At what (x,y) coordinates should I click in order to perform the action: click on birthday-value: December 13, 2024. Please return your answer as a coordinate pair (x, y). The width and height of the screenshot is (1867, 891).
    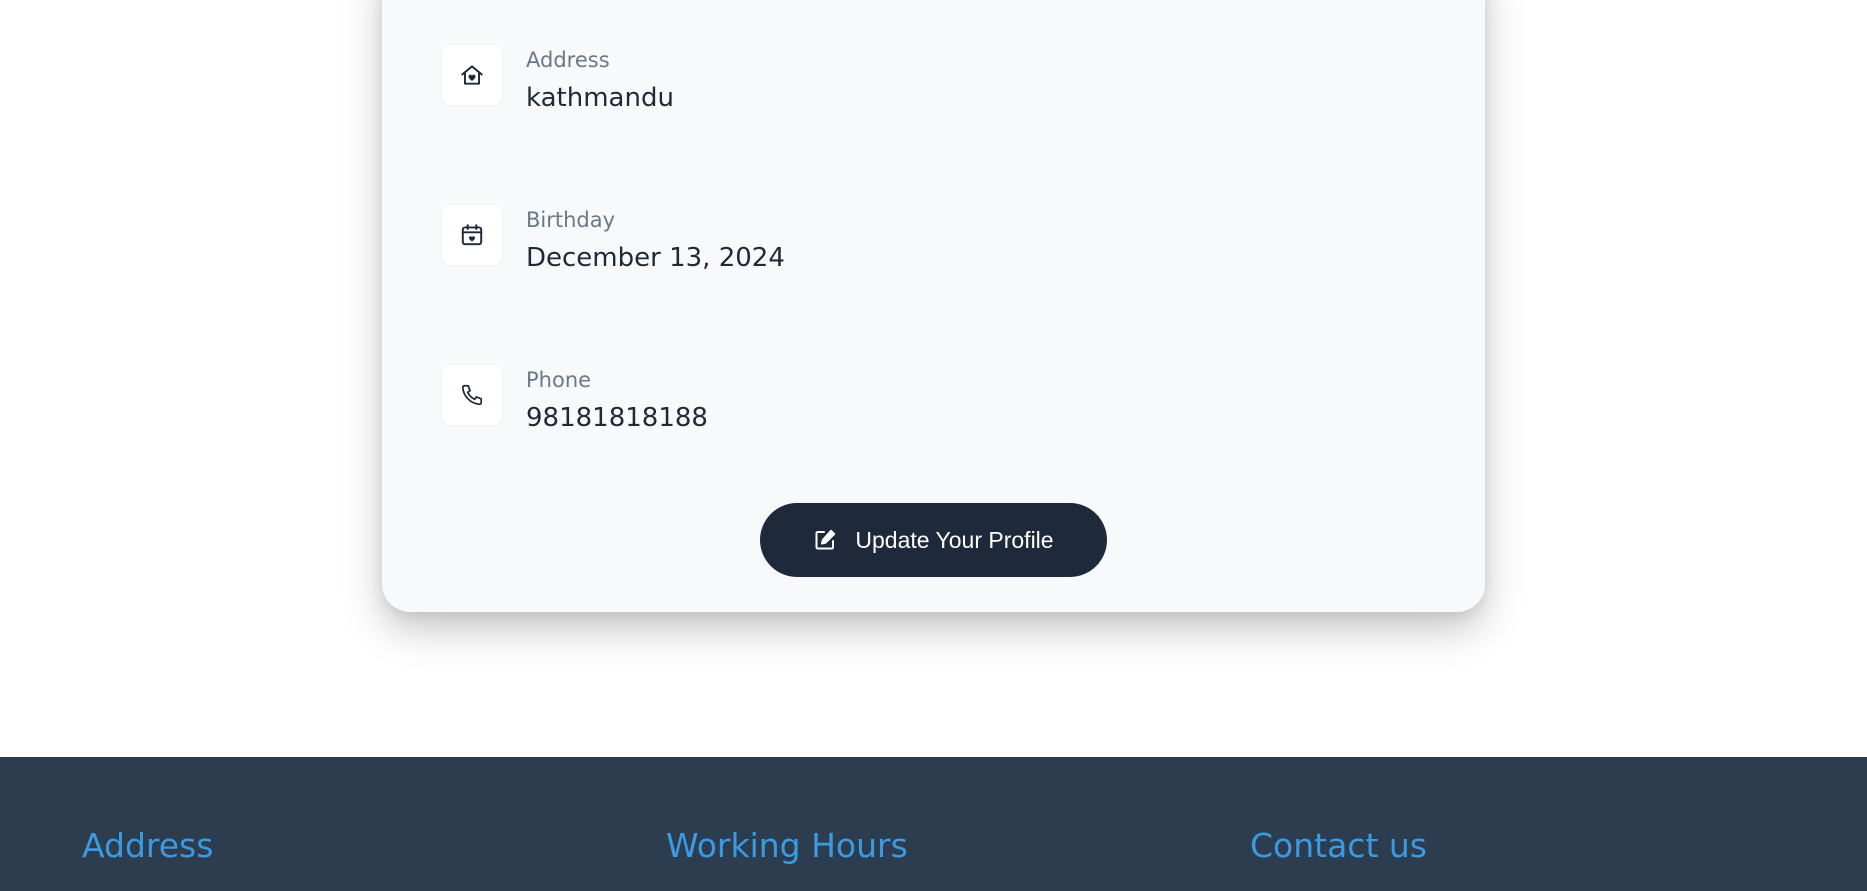
    Looking at the image, I should click on (655, 258).